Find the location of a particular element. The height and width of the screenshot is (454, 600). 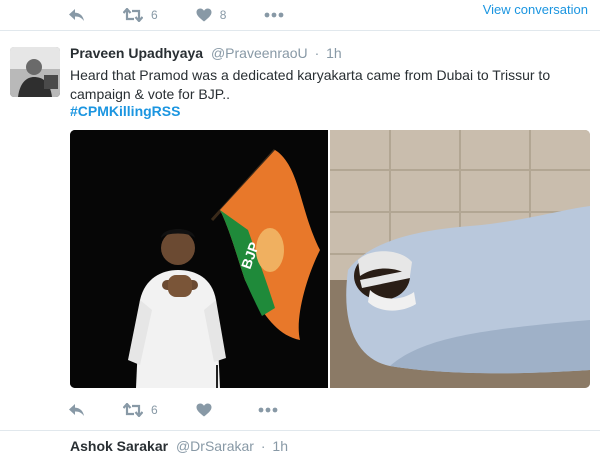

like-count: 8 is located at coordinates (223, 15).